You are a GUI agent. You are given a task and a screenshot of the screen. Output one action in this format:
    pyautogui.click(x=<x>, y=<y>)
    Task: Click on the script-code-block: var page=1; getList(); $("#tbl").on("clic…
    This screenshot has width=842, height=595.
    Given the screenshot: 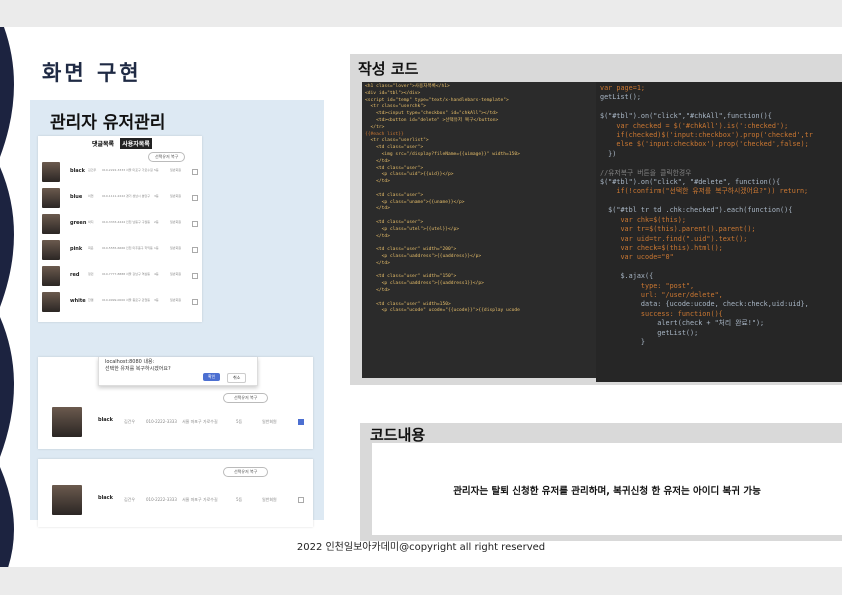 What is the action you would take?
    pyautogui.click(x=719, y=232)
    